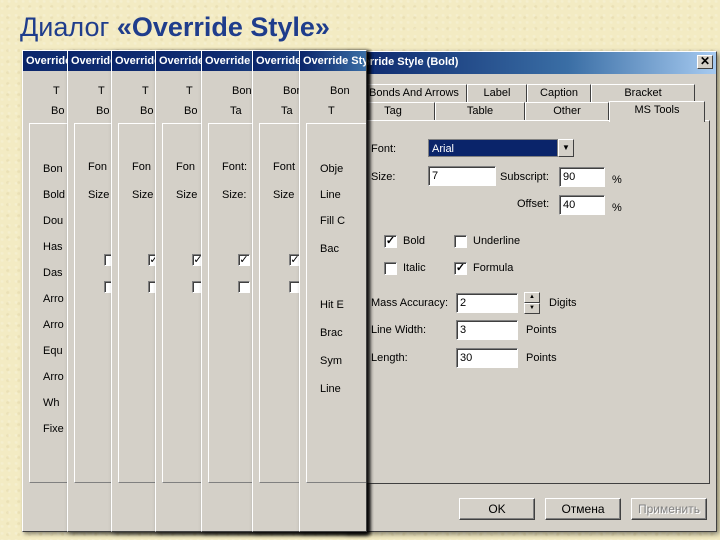 This screenshot has width=720, height=540. I want to click on length-label: Length:, so click(389, 358).